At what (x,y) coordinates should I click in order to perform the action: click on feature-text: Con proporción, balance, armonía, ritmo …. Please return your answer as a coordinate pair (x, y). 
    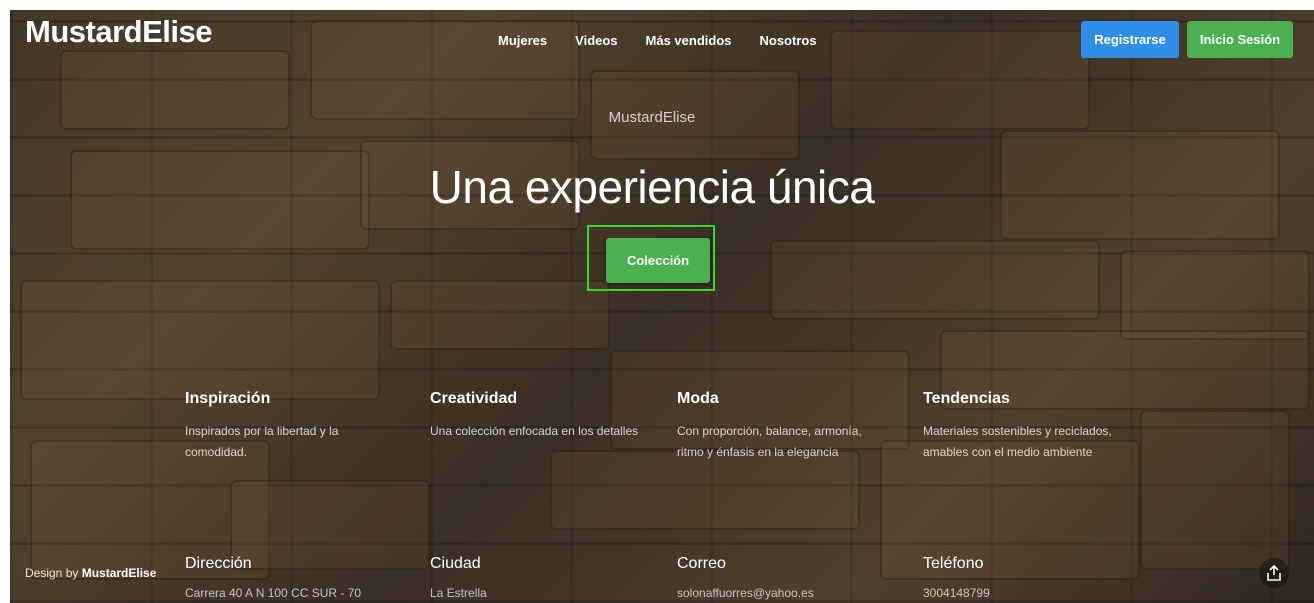
    Looking at the image, I should click on (769, 441).